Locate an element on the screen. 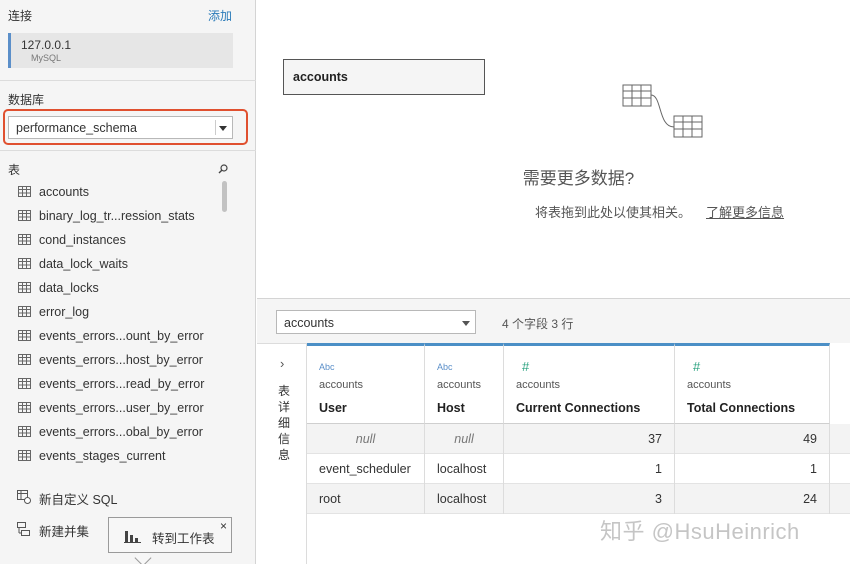  new-custom-sql-label: 新自定义 SQL is located at coordinates (78, 500).